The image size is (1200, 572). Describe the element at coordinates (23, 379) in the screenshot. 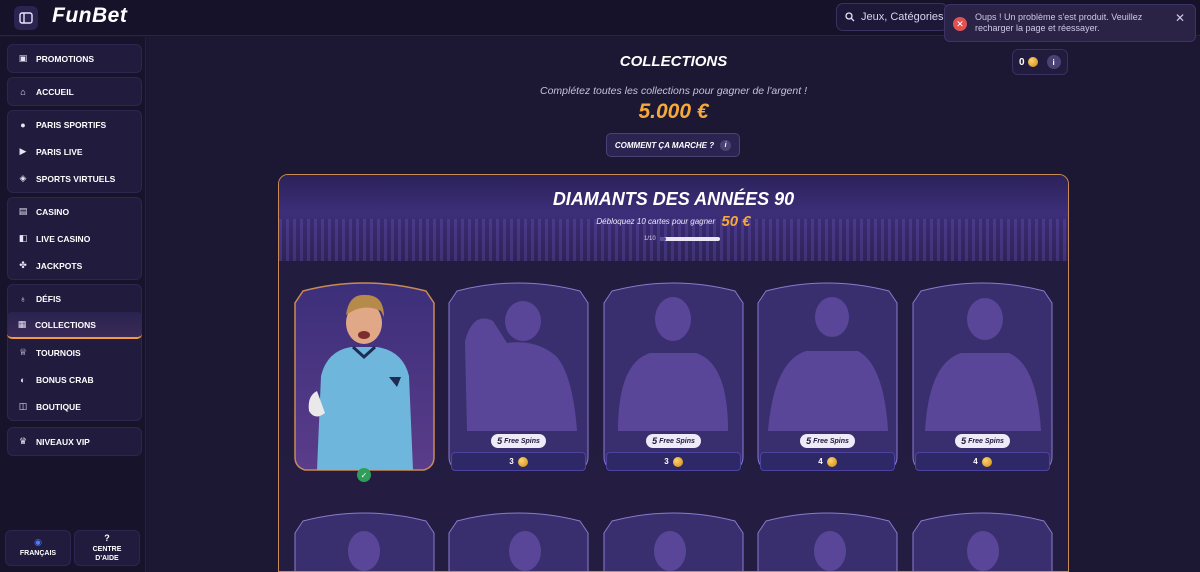

I see `crab-icon: ◐` at that location.